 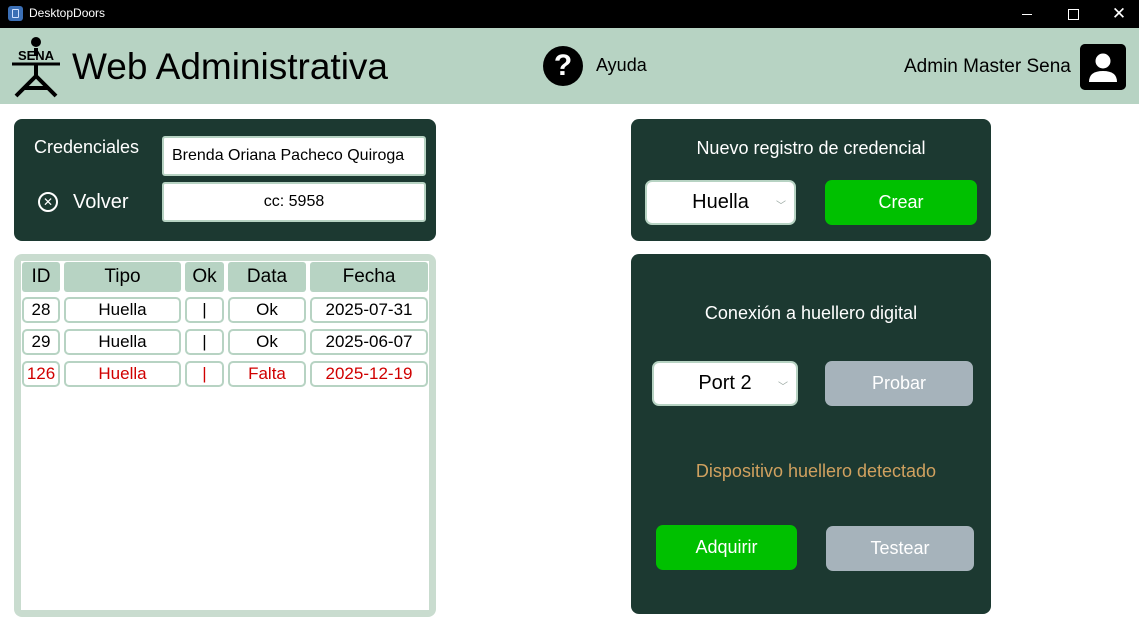 What do you see at coordinates (816, 471) in the screenshot?
I see `device-status-text: Dispositivo huellero detectado` at bounding box center [816, 471].